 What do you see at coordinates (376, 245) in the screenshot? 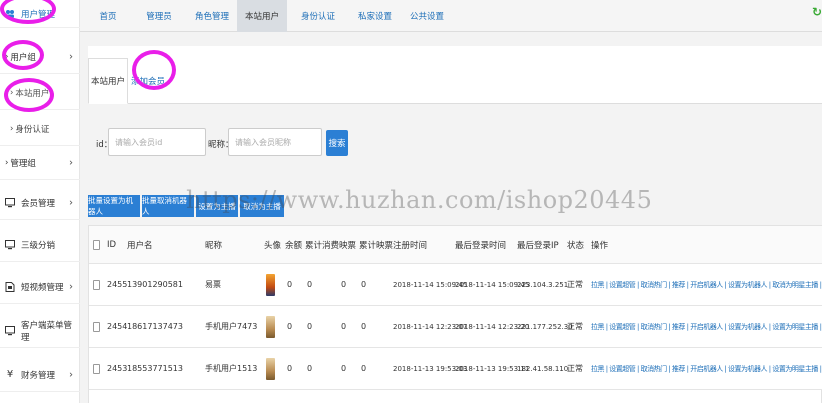
I see `col-total-tickets: 累计映票` at bounding box center [376, 245].